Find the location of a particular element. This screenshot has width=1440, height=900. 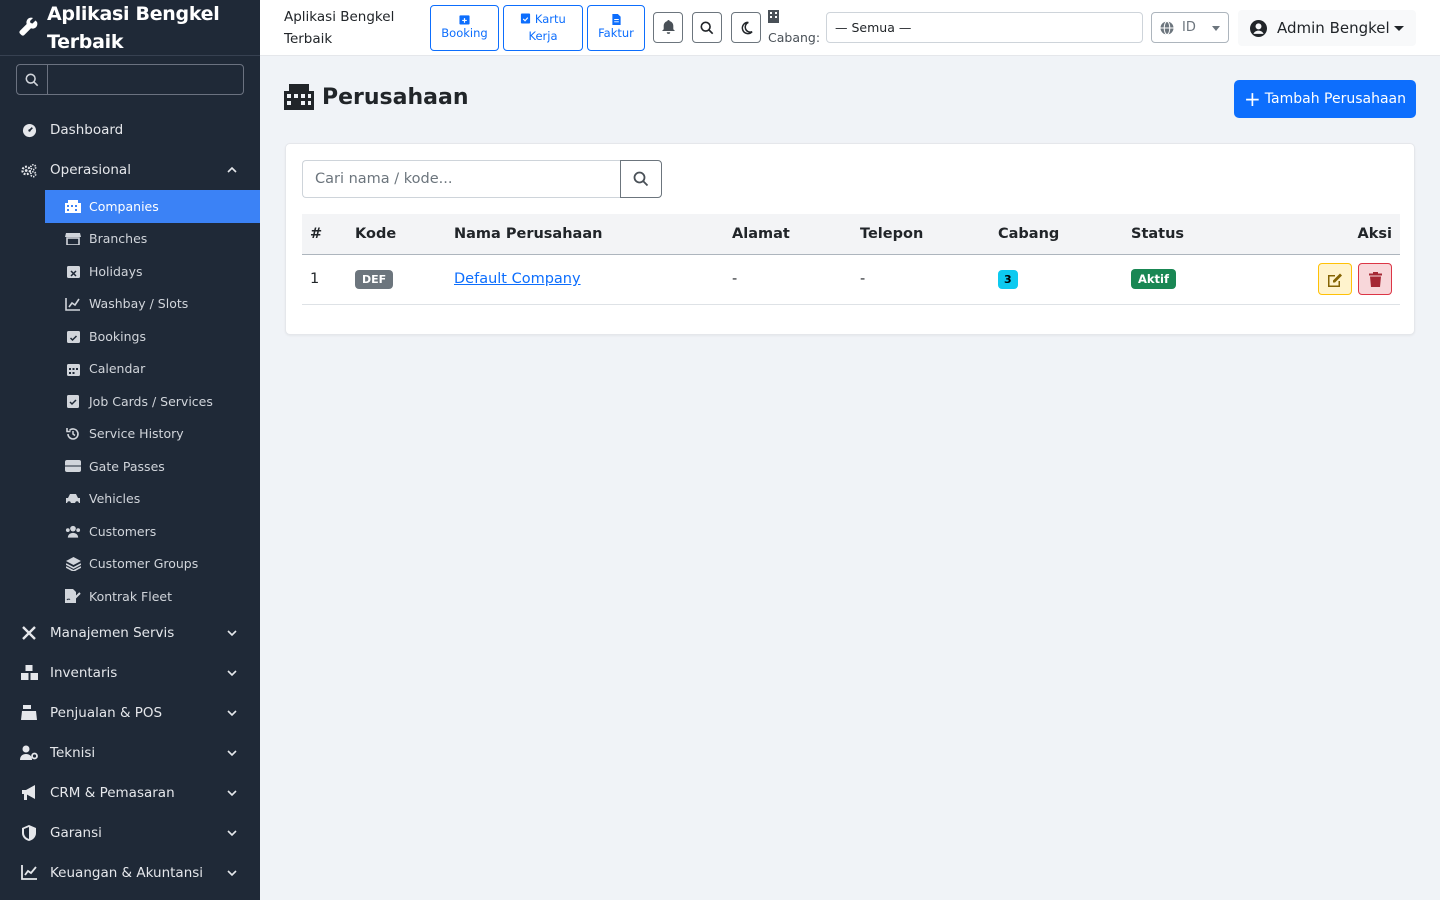

edit-button is located at coordinates (1335, 279).